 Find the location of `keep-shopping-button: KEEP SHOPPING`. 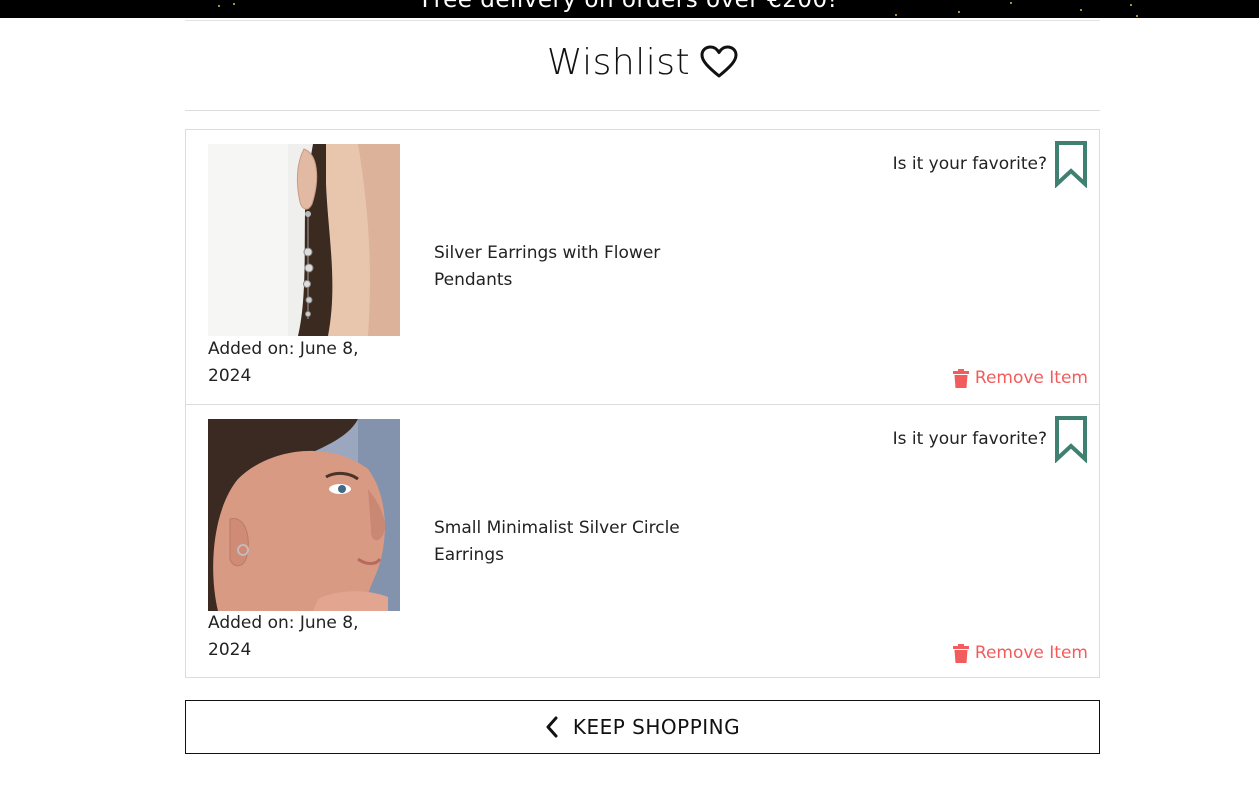

keep-shopping-button: KEEP SHOPPING is located at coordinates (642, 727).